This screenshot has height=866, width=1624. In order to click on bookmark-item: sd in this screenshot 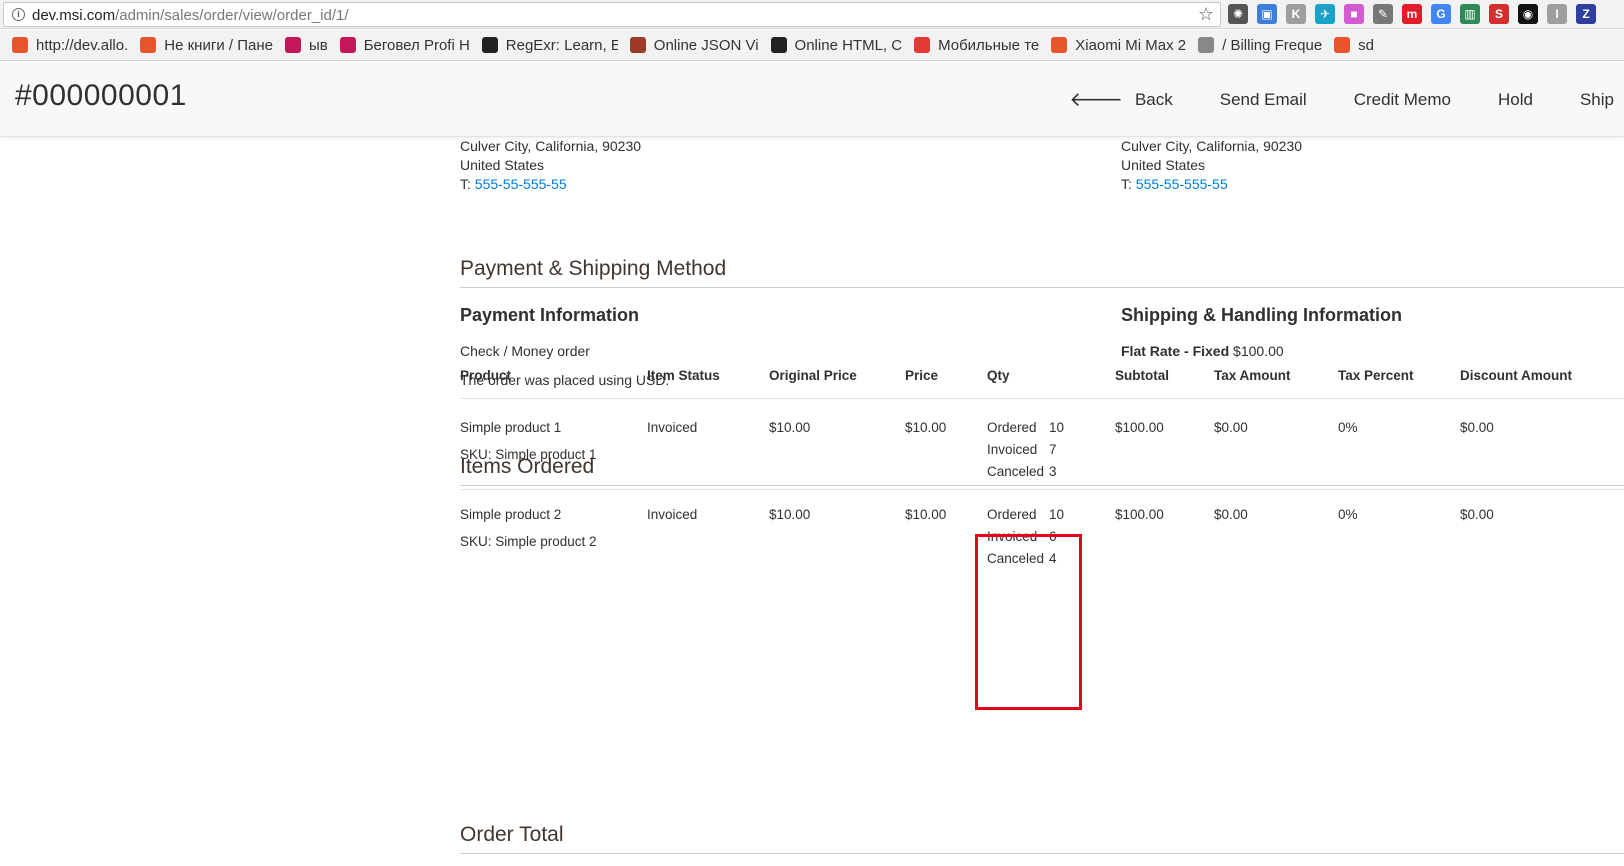, I will do `click(1354, 45)`.